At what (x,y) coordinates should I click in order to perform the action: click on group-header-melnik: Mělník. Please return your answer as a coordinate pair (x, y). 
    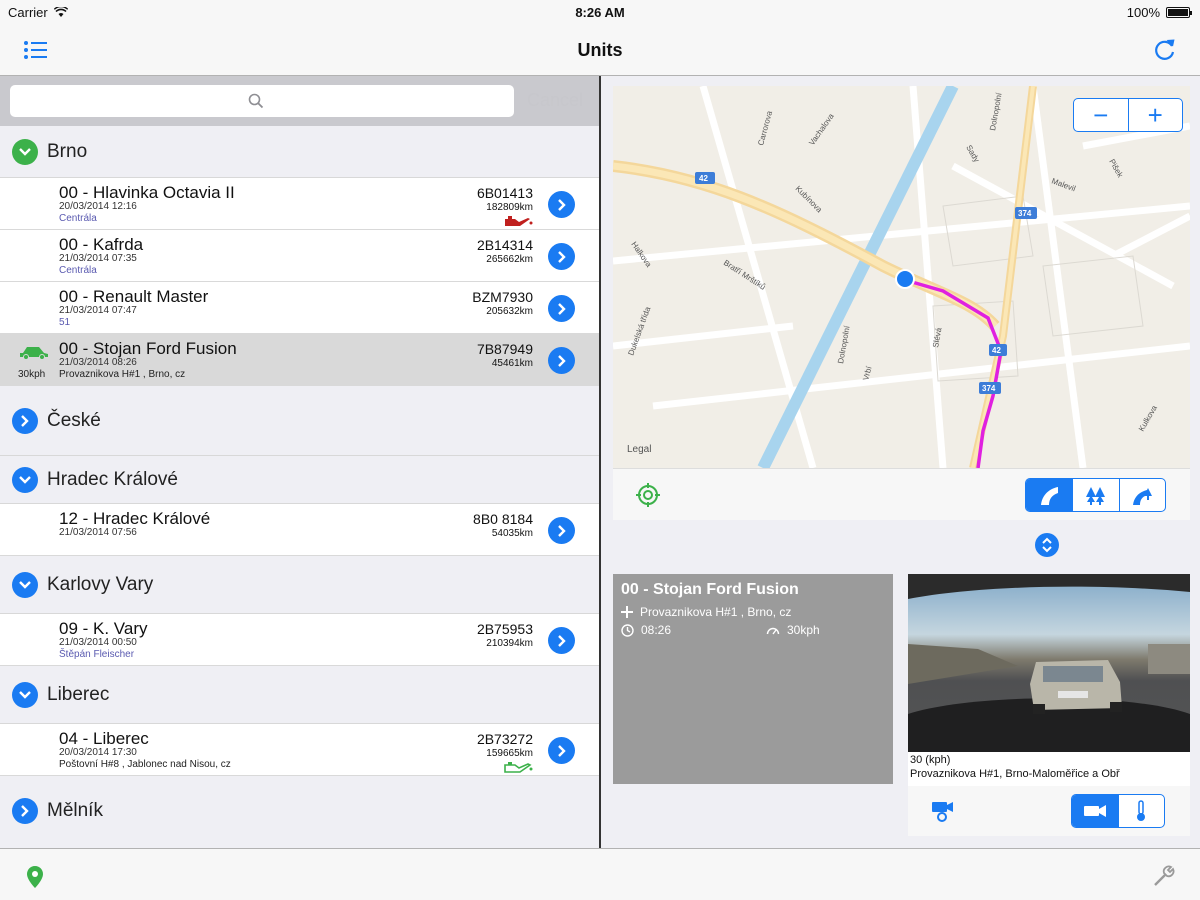
    Looking at the image, I should click on (299, 811).